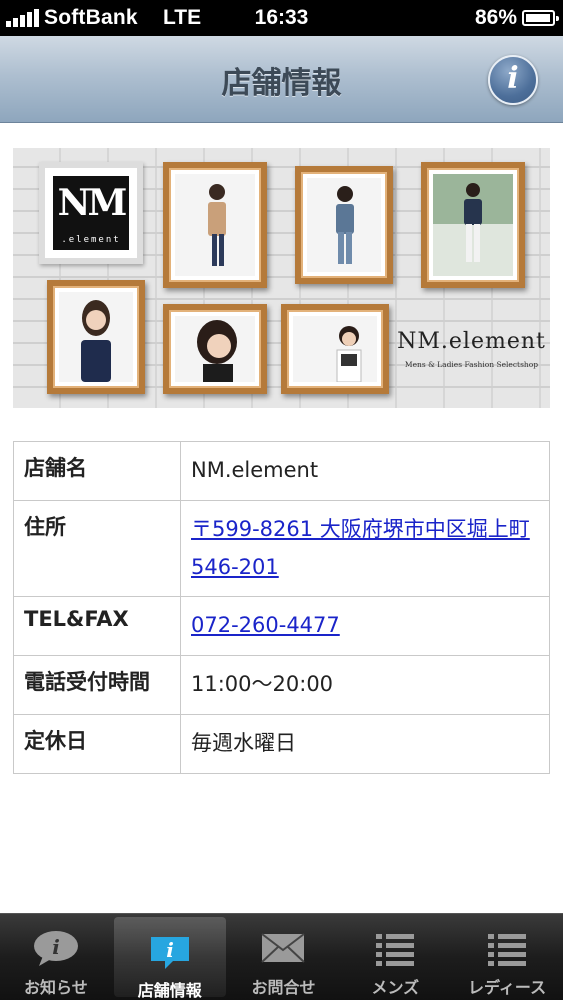  I want to click on tab-ladies: レディース, so click(507, 957).